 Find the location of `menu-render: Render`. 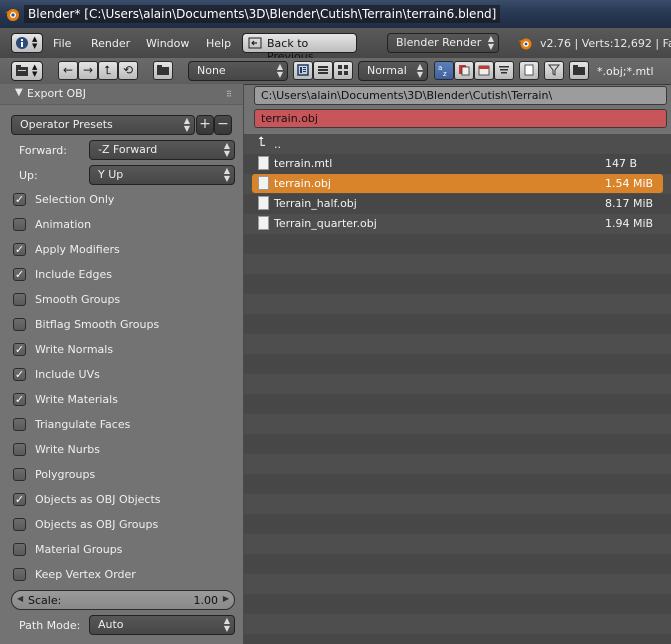

menu-render: Render is located at coordinates (110, 43).